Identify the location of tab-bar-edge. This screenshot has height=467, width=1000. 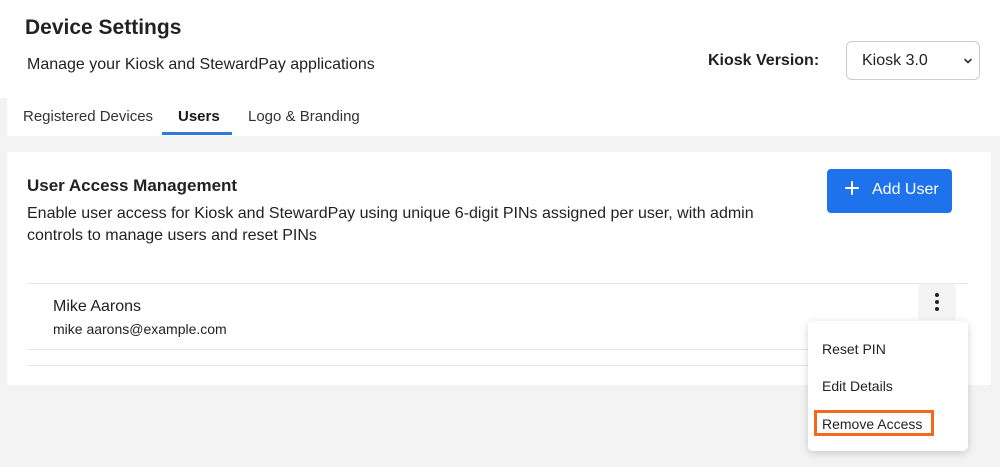
(3, 117).